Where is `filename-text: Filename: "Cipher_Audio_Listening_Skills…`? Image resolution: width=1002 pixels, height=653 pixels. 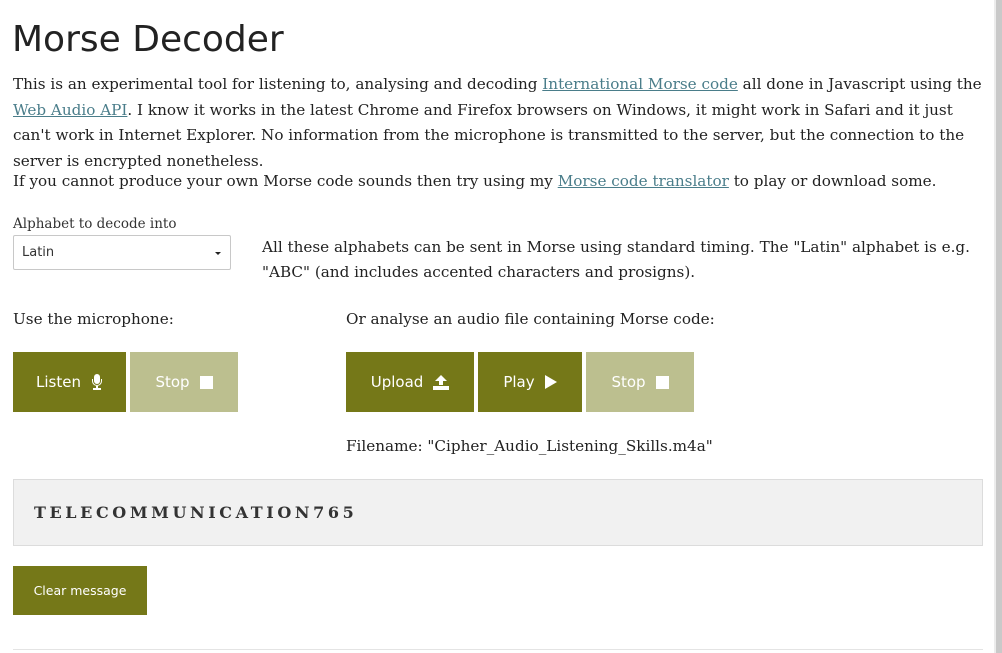
filename-text: Filename: "Cipher_Audio_Listening_Skills… is located at coordinates (529, 446).